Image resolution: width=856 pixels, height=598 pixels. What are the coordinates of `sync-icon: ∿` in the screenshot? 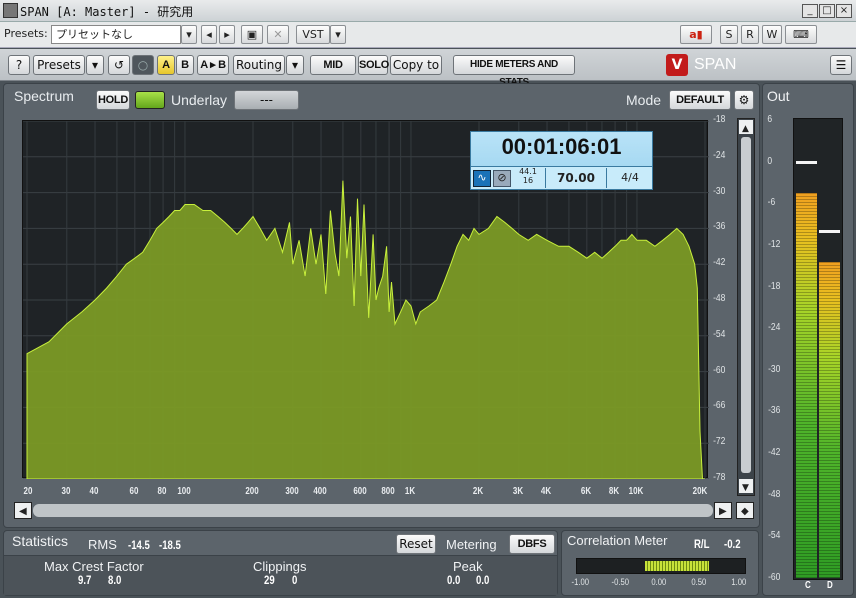 It's located at (482, 178).